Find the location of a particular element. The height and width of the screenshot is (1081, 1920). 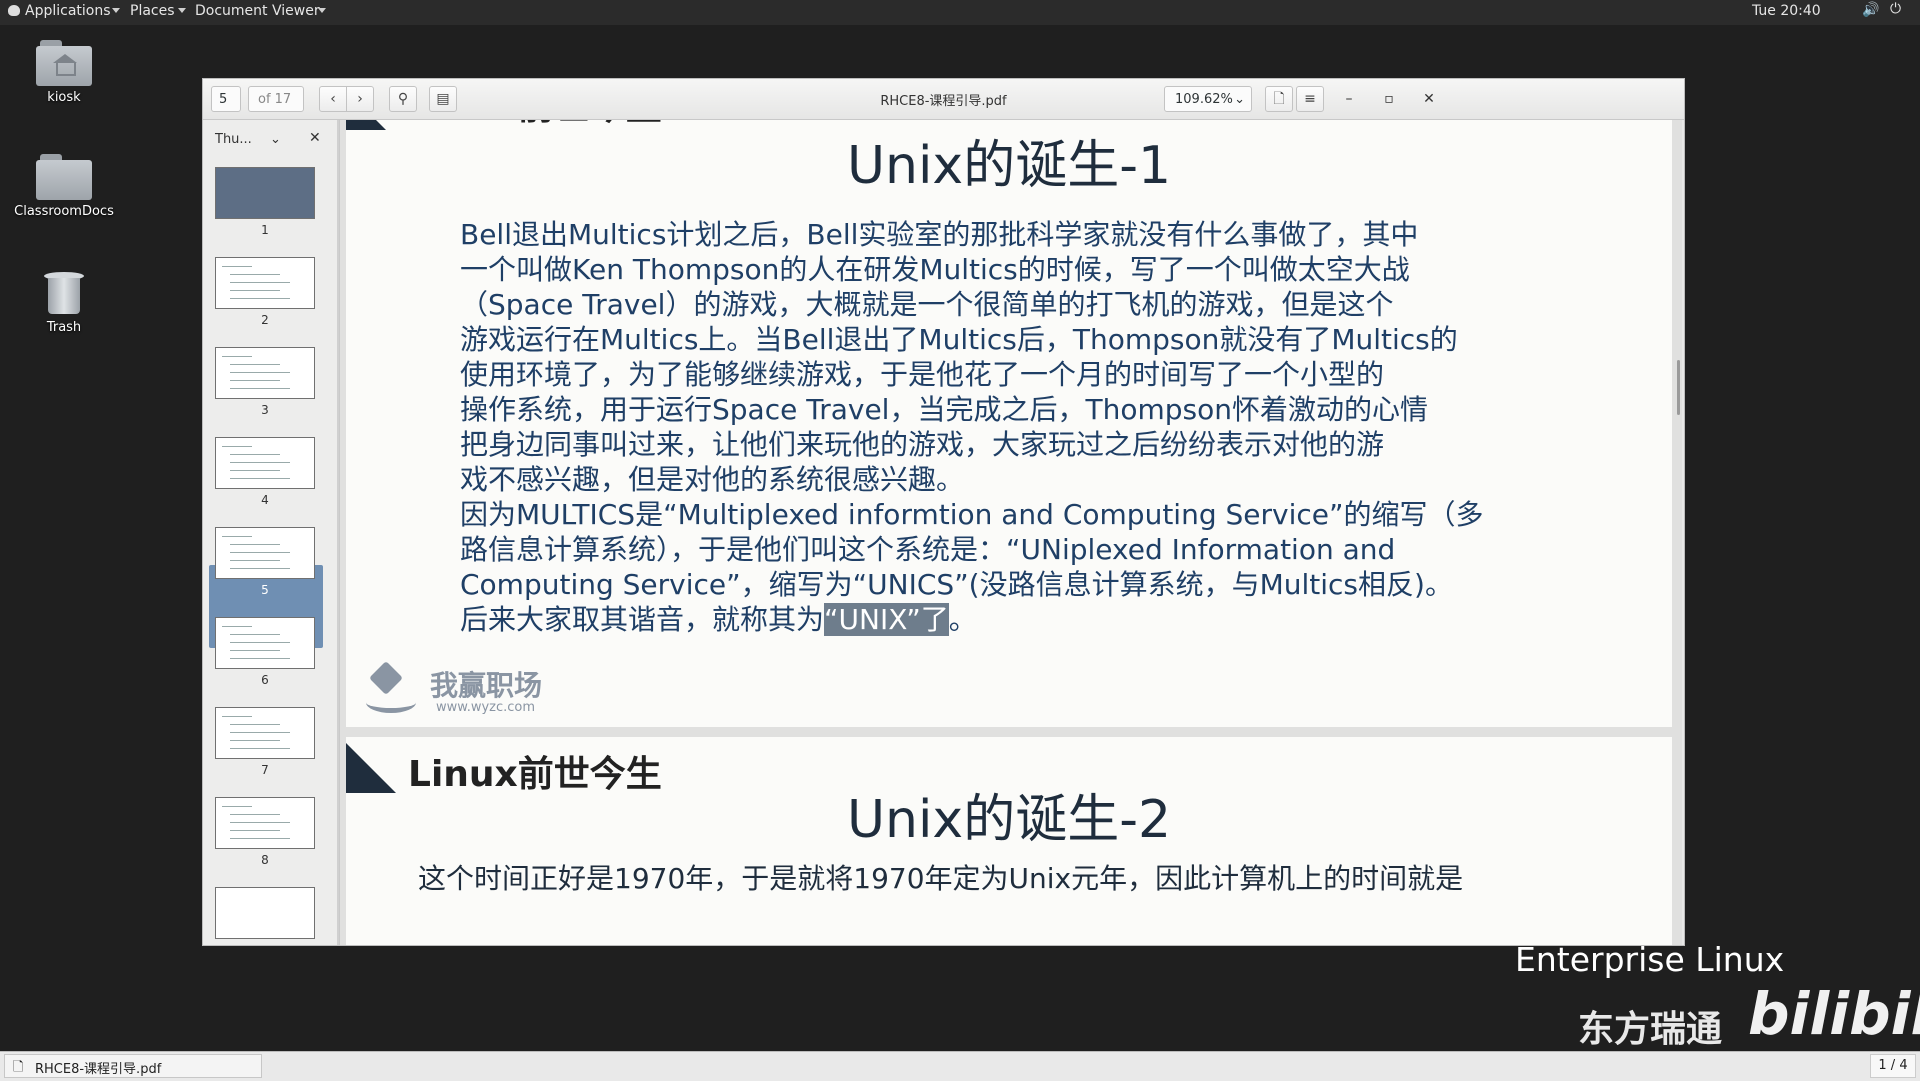

maximize-button: ▫ is located at coordinates (1389, 99).